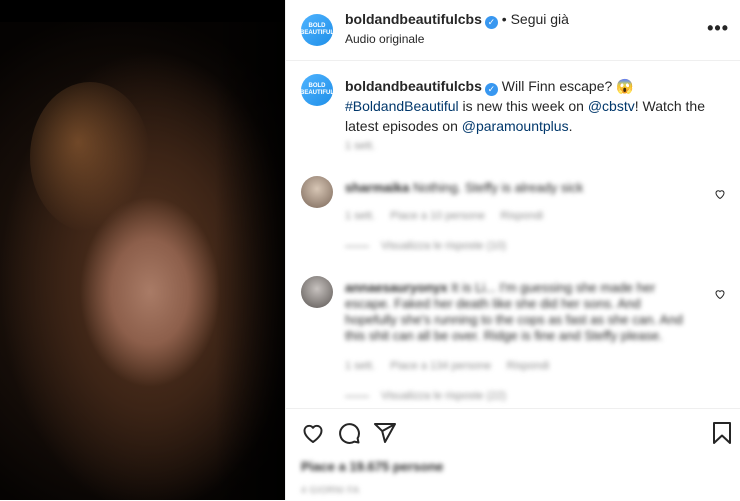 The height and width of the screenshot is (501, 740). I want to click on comment-meta: 1 sett. Piace a 10 persone Rispondi, so click(444, 216).